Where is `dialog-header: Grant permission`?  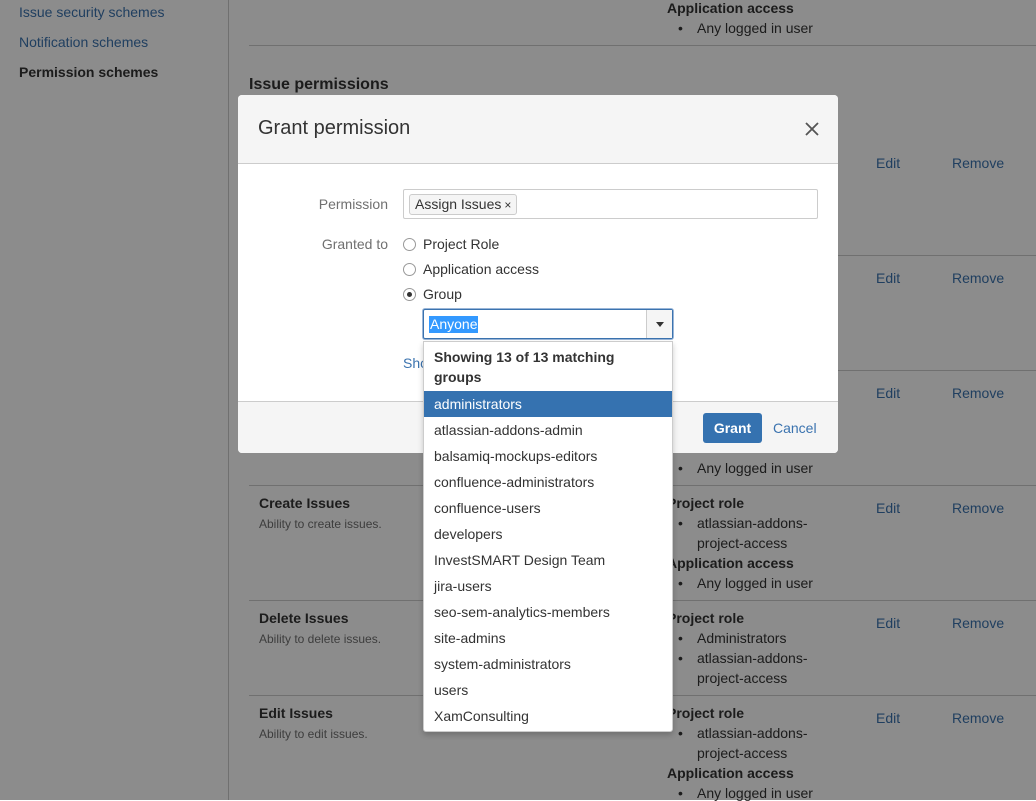
dialog-header: Grant permission is located at coordinates (538, 129).